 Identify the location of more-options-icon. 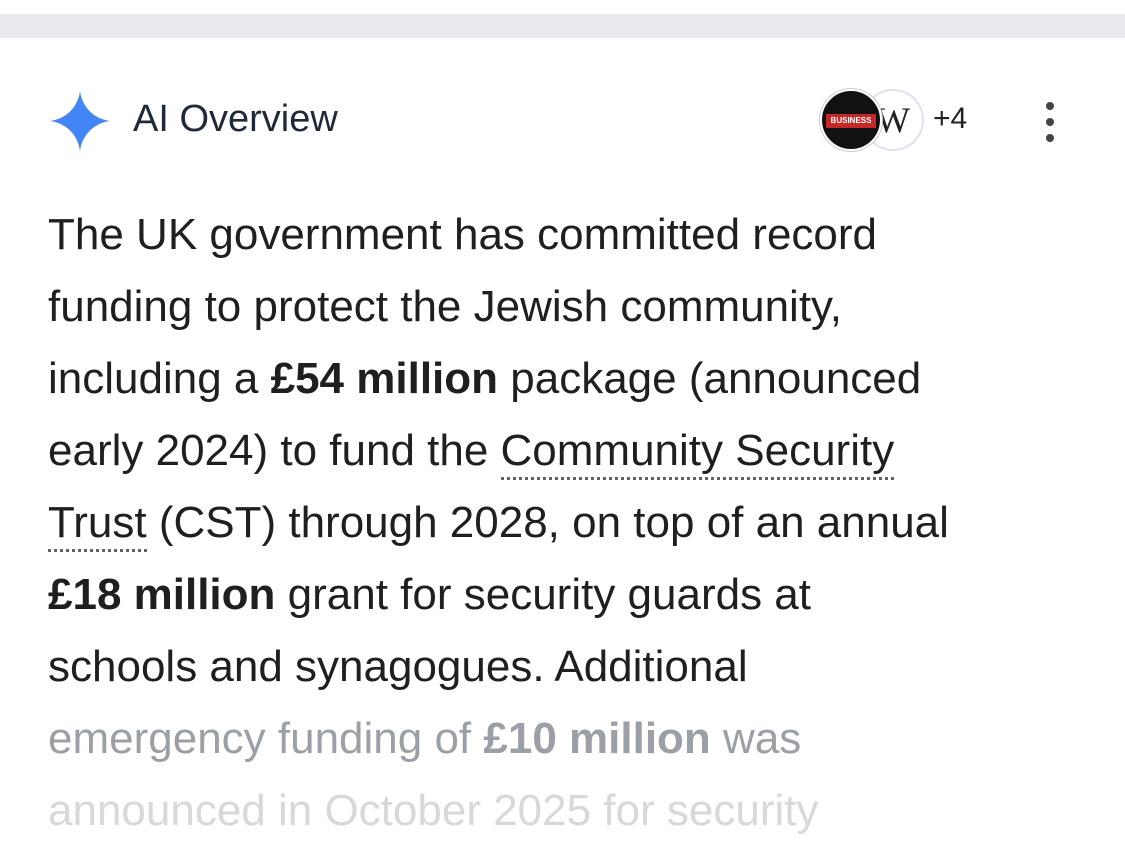
(1050, 122).